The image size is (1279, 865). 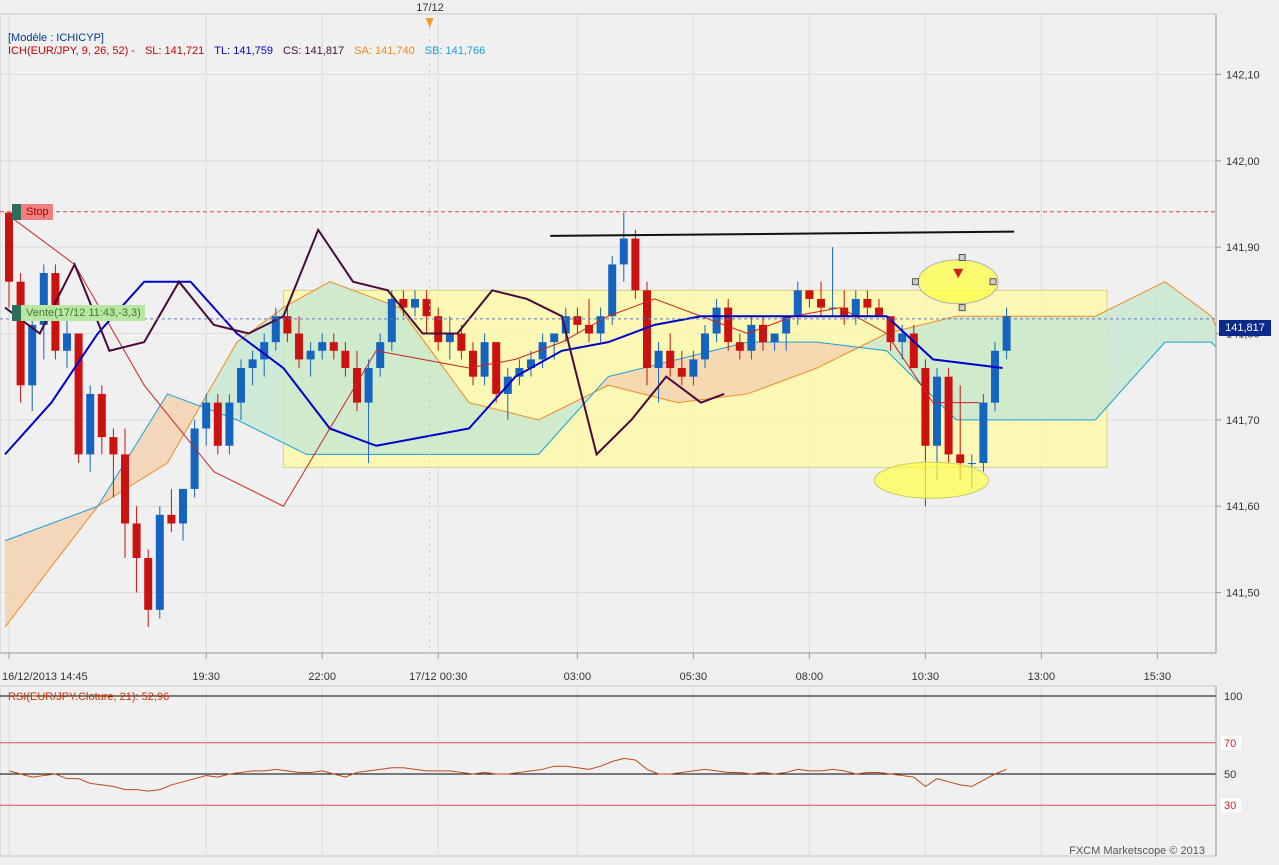 I want to click on x-tick-label: 17/12 00:30, so click(x=438, y=677).